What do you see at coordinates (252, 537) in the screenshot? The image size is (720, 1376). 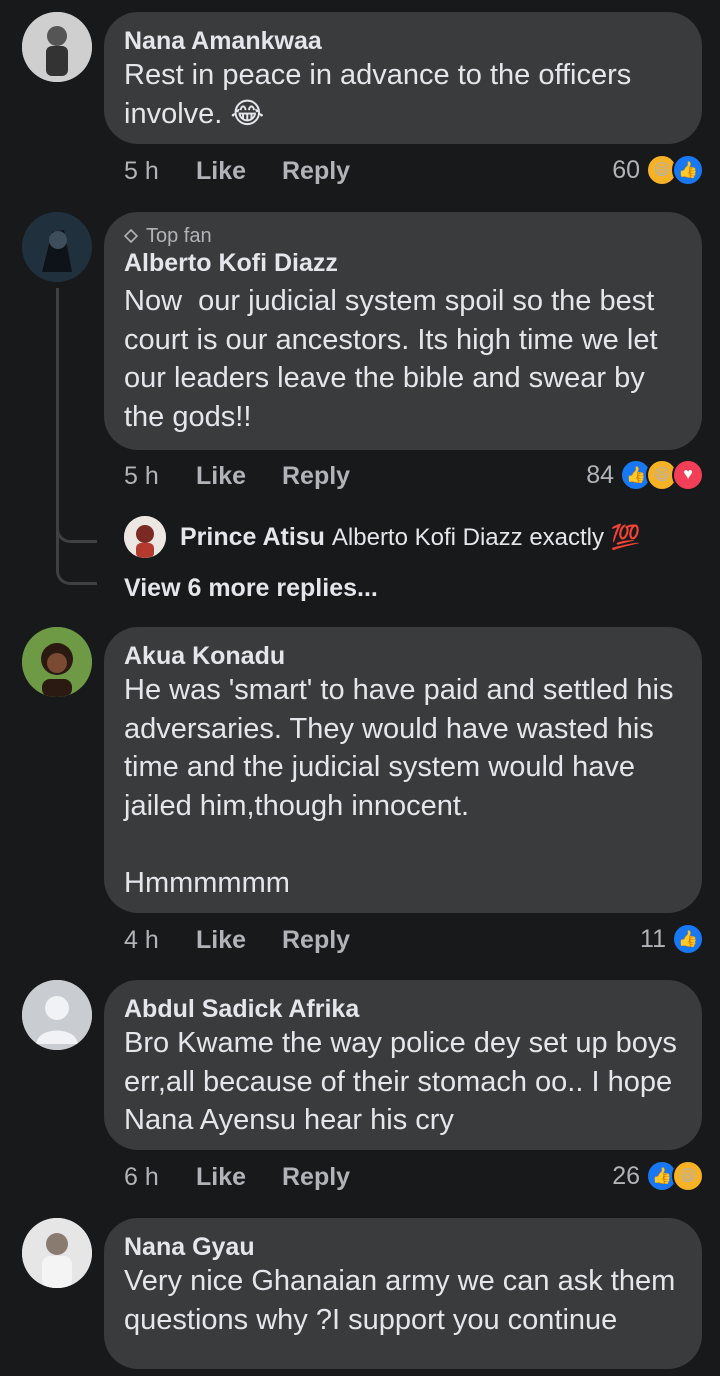 I see `reply-author-name: Prince Atisu` at bounding box center [252, 537].